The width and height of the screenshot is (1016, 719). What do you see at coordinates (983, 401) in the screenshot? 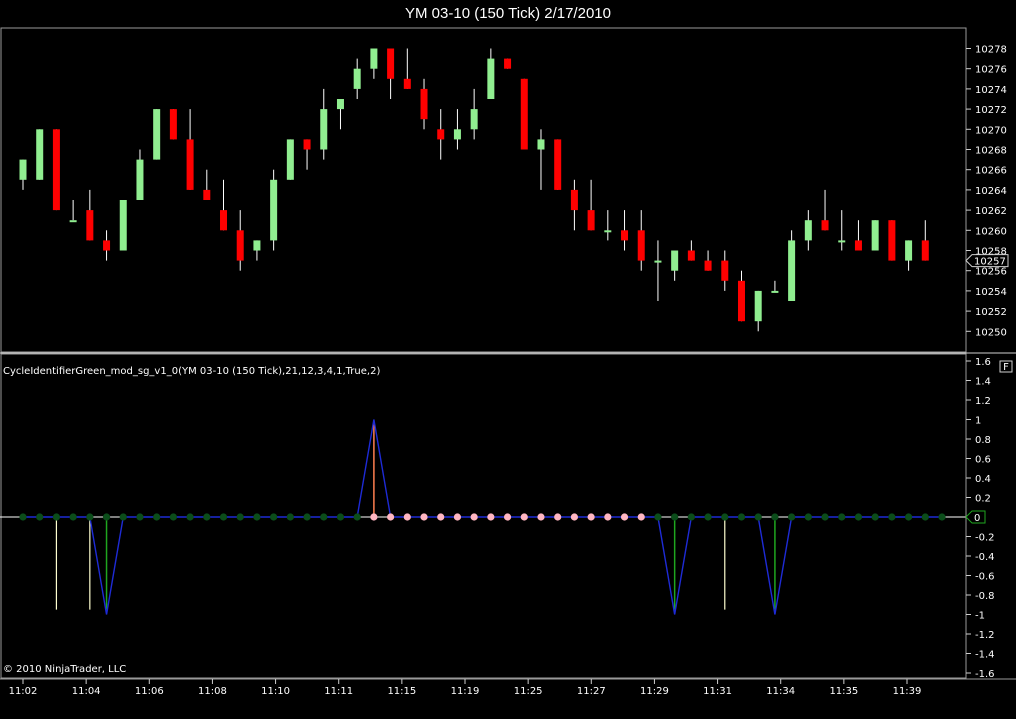
I see `indicator-tick-label: 1.2` at bounding box center [983, 401].